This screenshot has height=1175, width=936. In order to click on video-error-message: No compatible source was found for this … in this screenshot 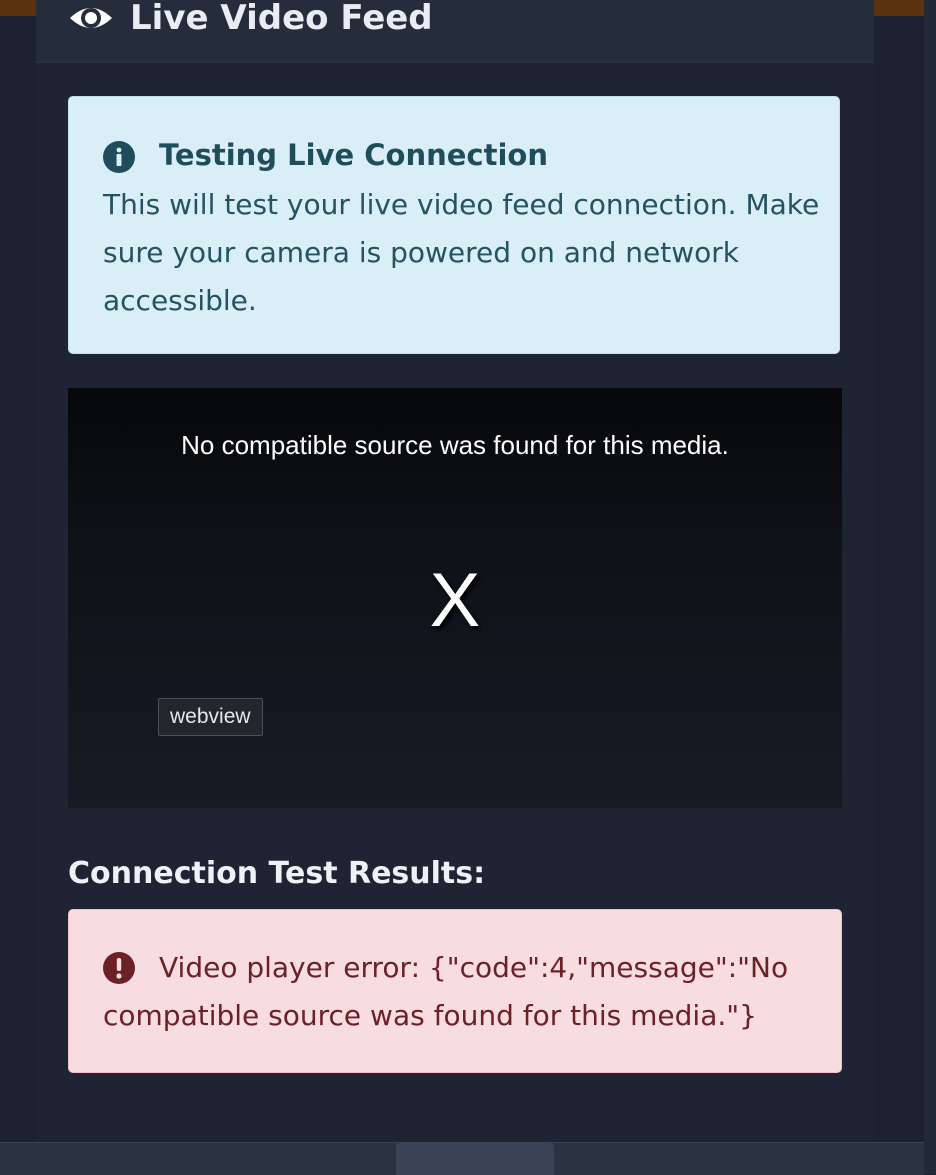, I will do `click(455, 445)`.